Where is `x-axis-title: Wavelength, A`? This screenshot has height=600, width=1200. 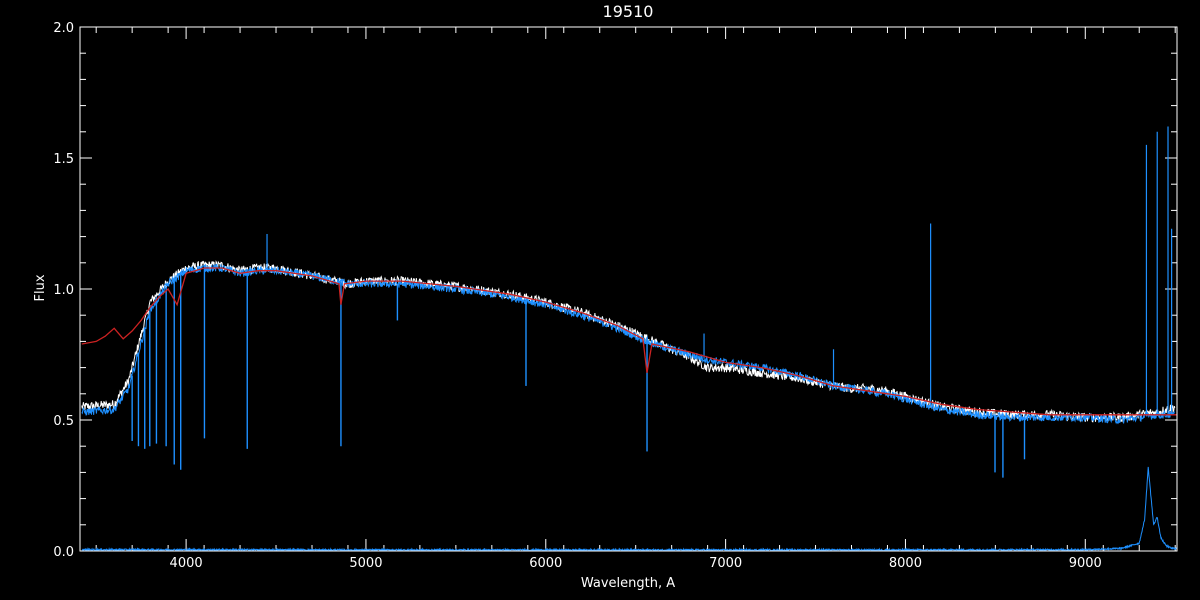 x-axis-title: Wavelength, A is located at coordinates (628, 583).